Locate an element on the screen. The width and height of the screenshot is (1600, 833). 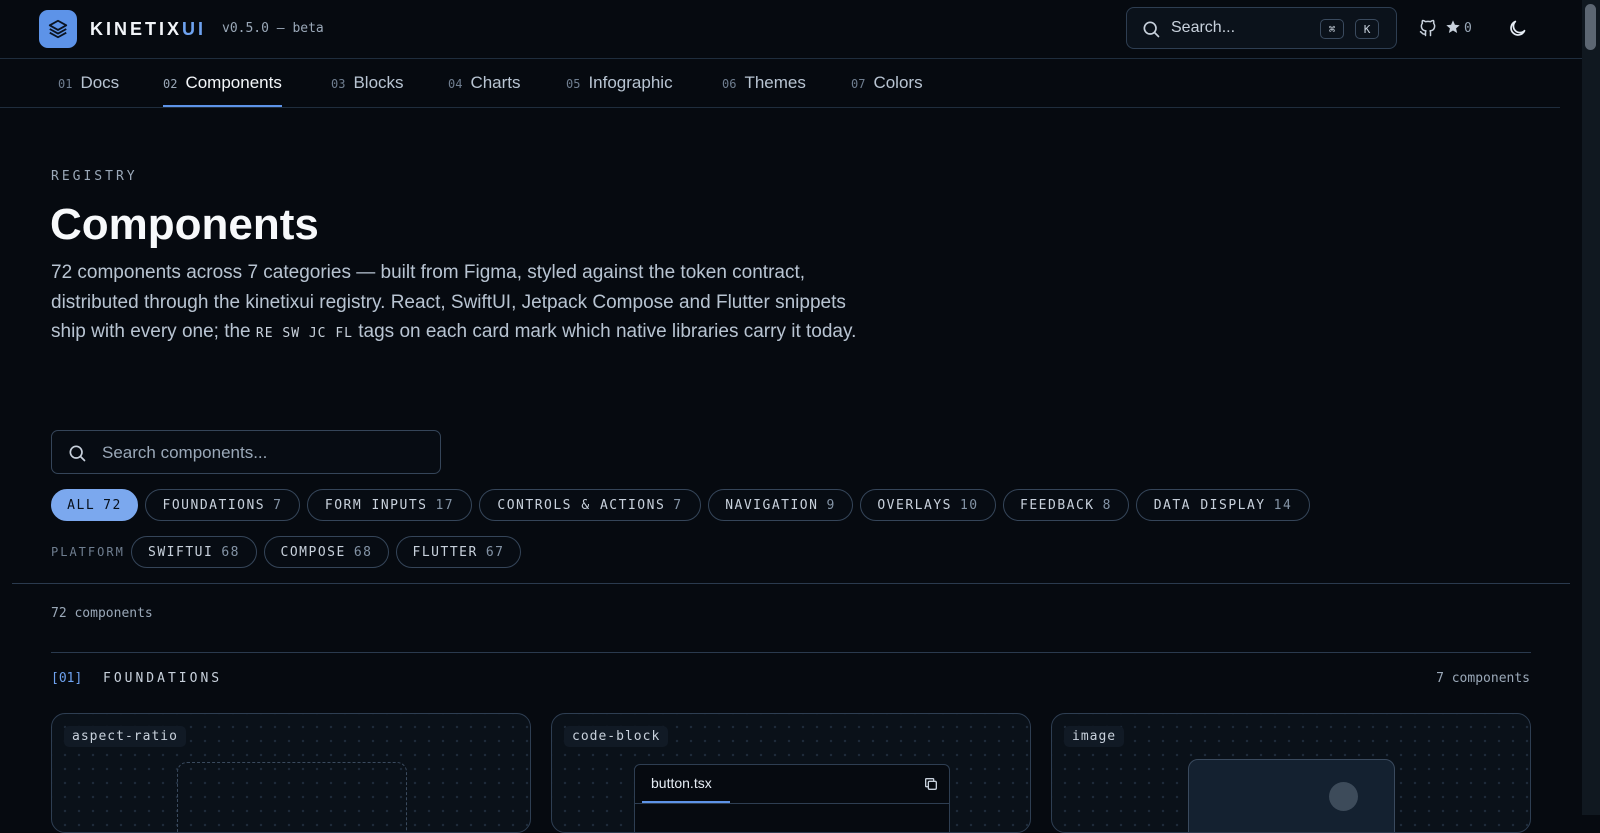
aspect-ratio-preview is located at coordinates (292, 797).